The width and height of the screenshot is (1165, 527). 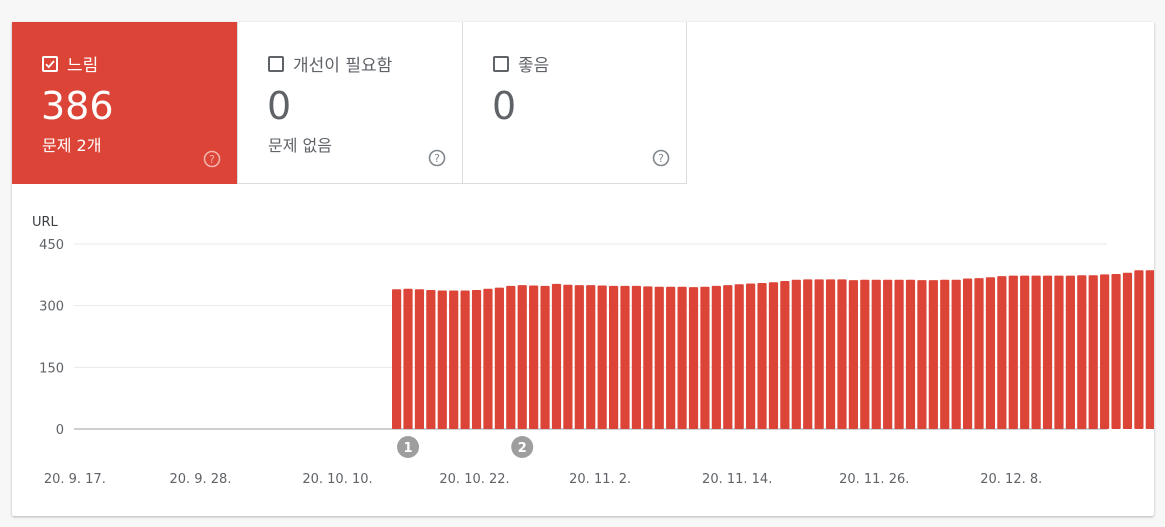 I want to click on checkbox-checked-icon, so click(x=50, y=63).